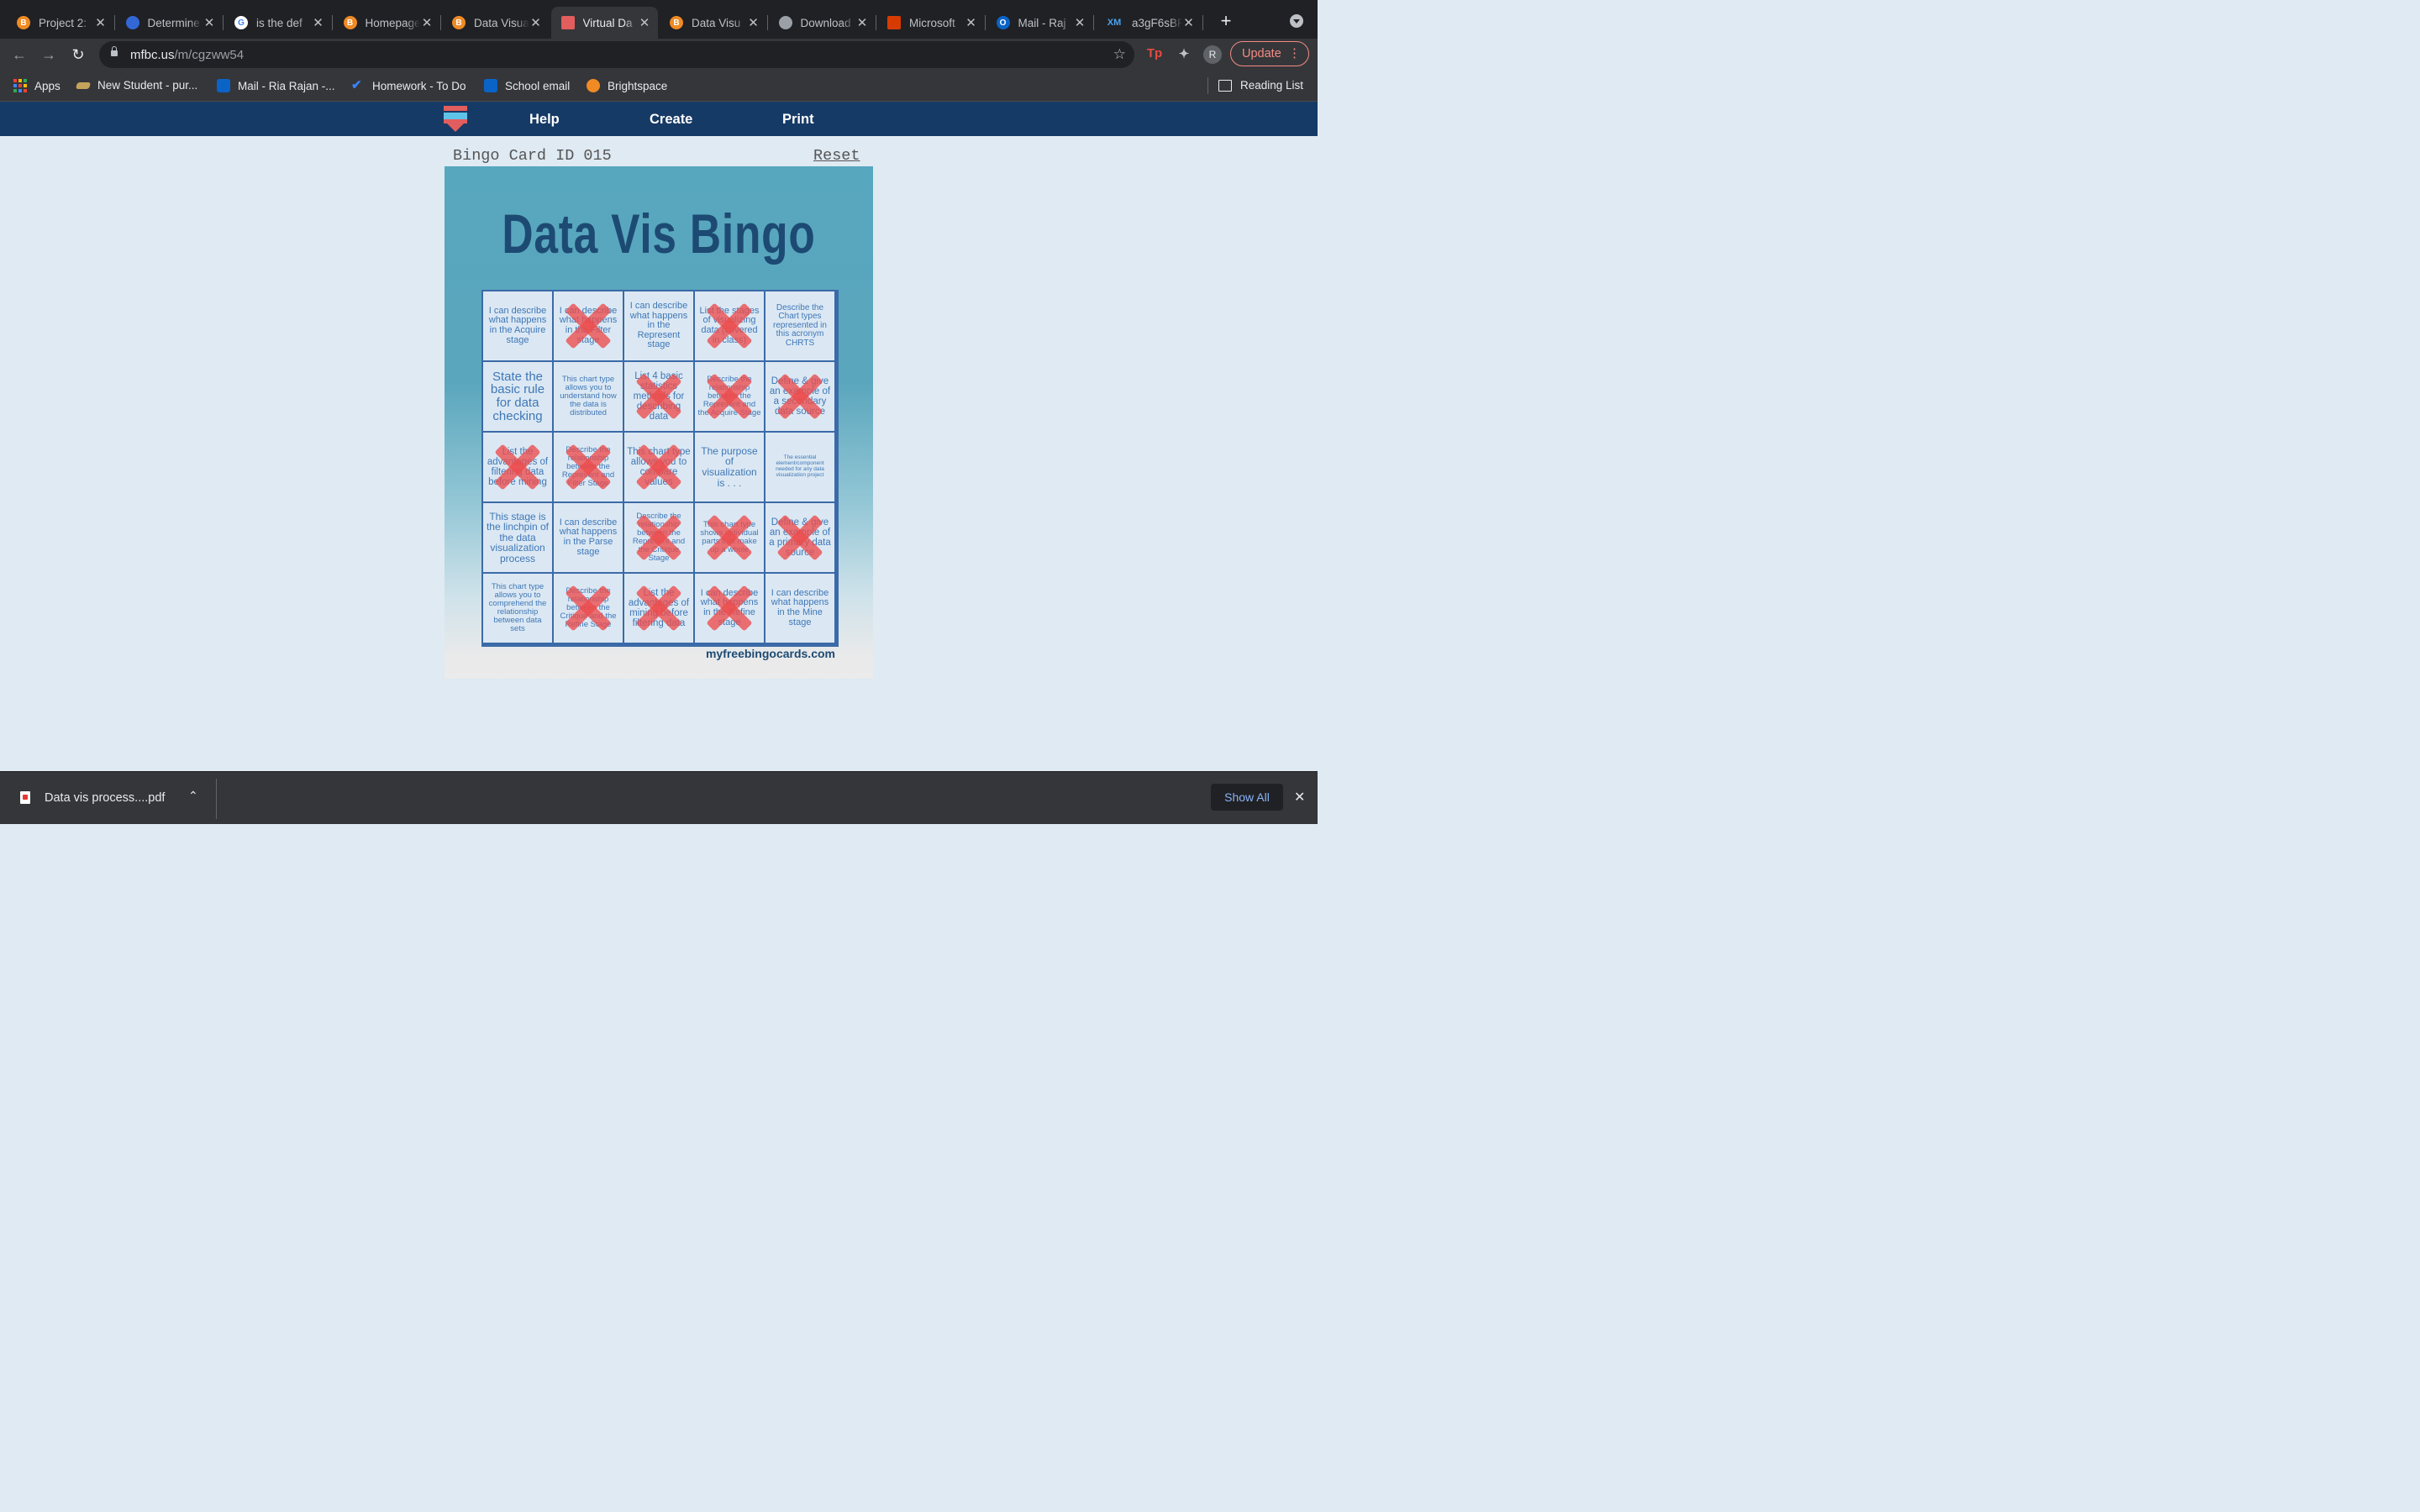 The image size is (2420, 1512). I want to click on browser-tab: B Data Visua ✕, so click(496, 23).